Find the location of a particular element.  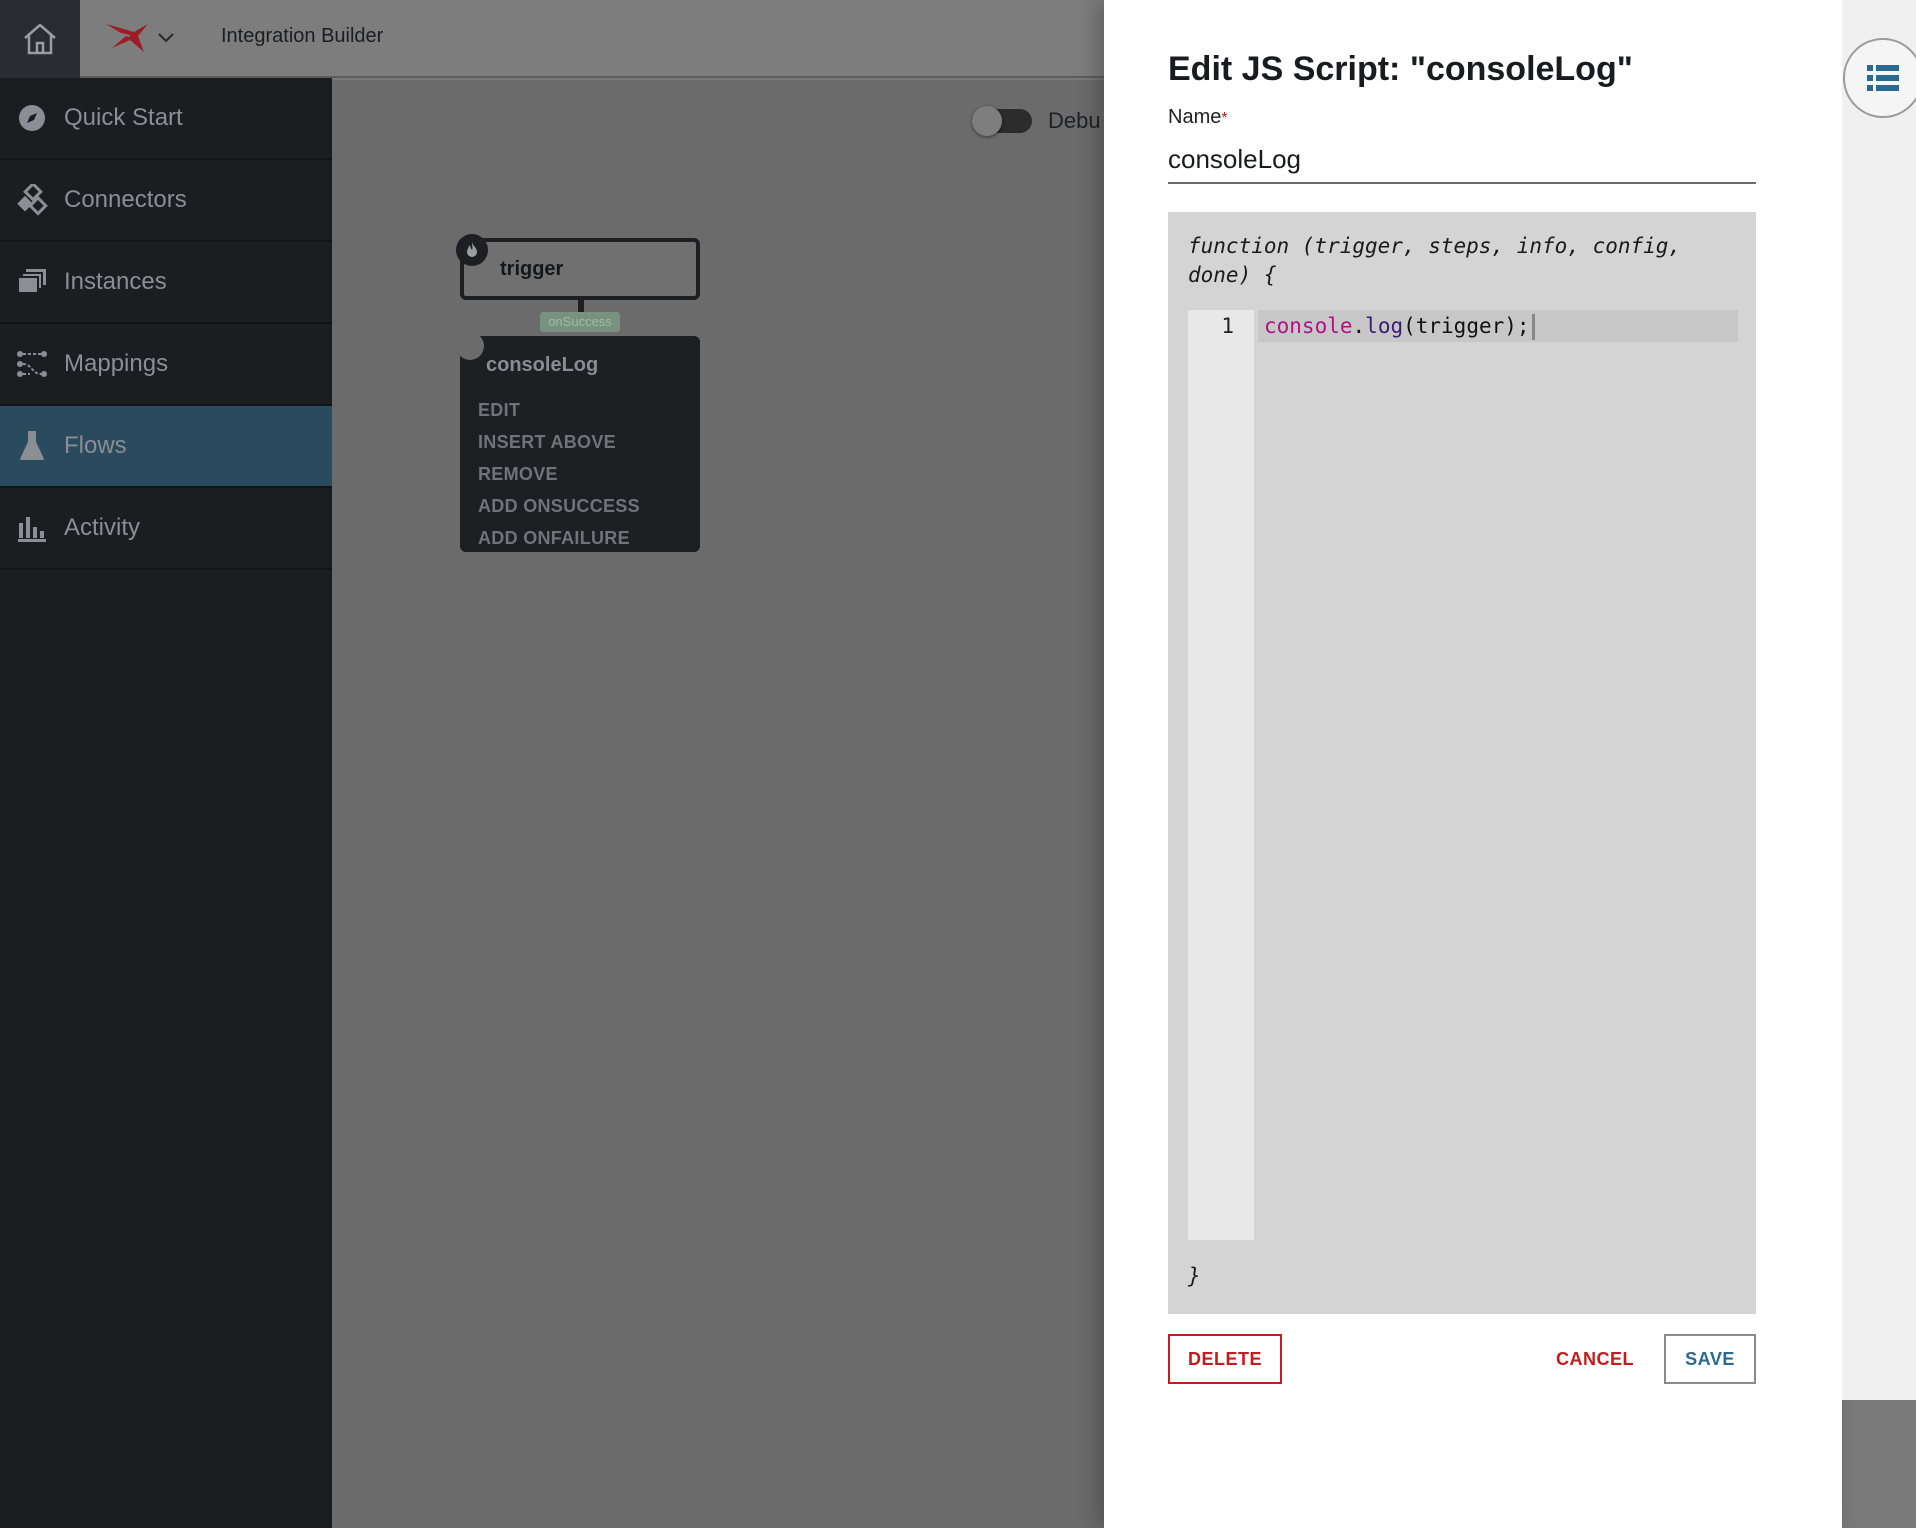

list-view-button is located at coordinates (1879, 78).